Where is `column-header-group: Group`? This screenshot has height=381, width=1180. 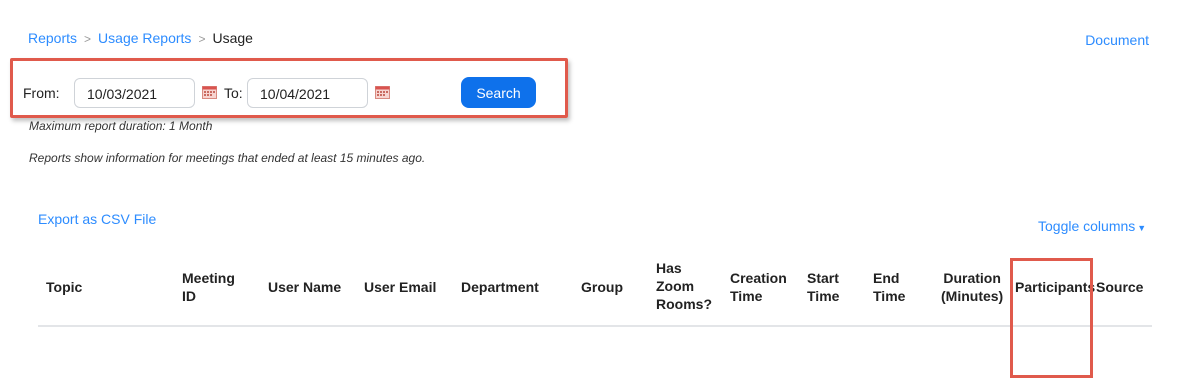 column-header-group: Group is located at coordinates (602, 287).